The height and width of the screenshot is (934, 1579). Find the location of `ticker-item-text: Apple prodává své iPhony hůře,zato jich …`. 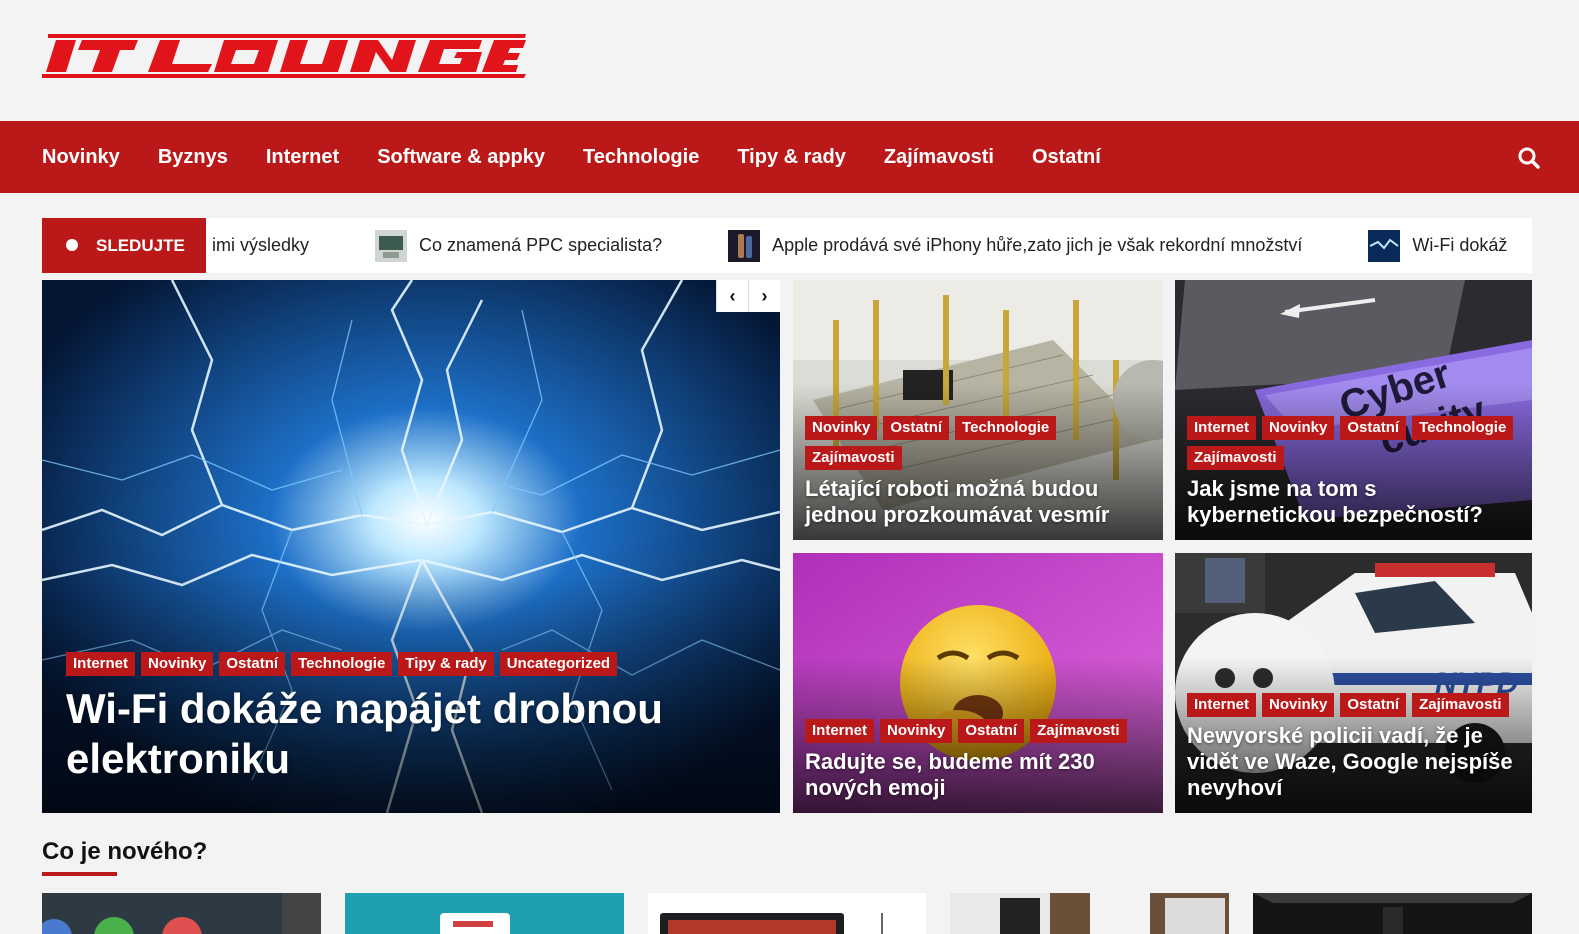

ticker-item-text: Apple prodává své iPhony hůře,zato jich … is located at coordinates (1037, 245).